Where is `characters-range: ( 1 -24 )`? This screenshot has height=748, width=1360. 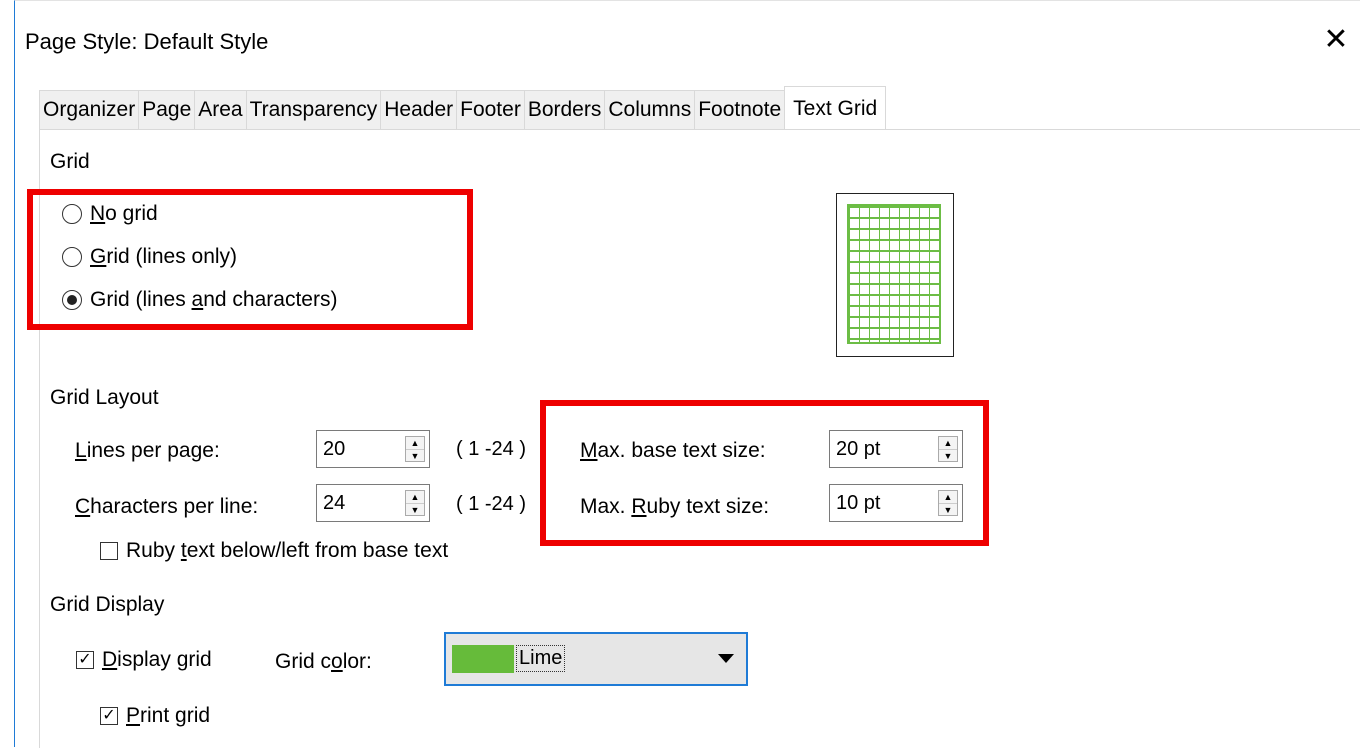
characters-range: ( 1 -24 ) is located at coordinates (491, 504).